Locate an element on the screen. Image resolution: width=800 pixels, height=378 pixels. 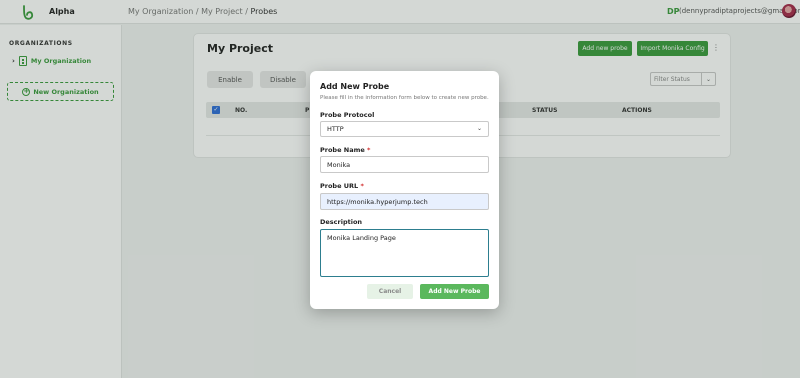
description-label: Description is located at coordinates (341, 222).